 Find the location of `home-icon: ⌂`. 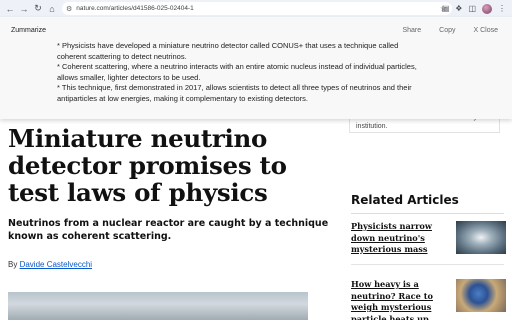

home-icon: ⌂ is located at coordinates (52, 9).